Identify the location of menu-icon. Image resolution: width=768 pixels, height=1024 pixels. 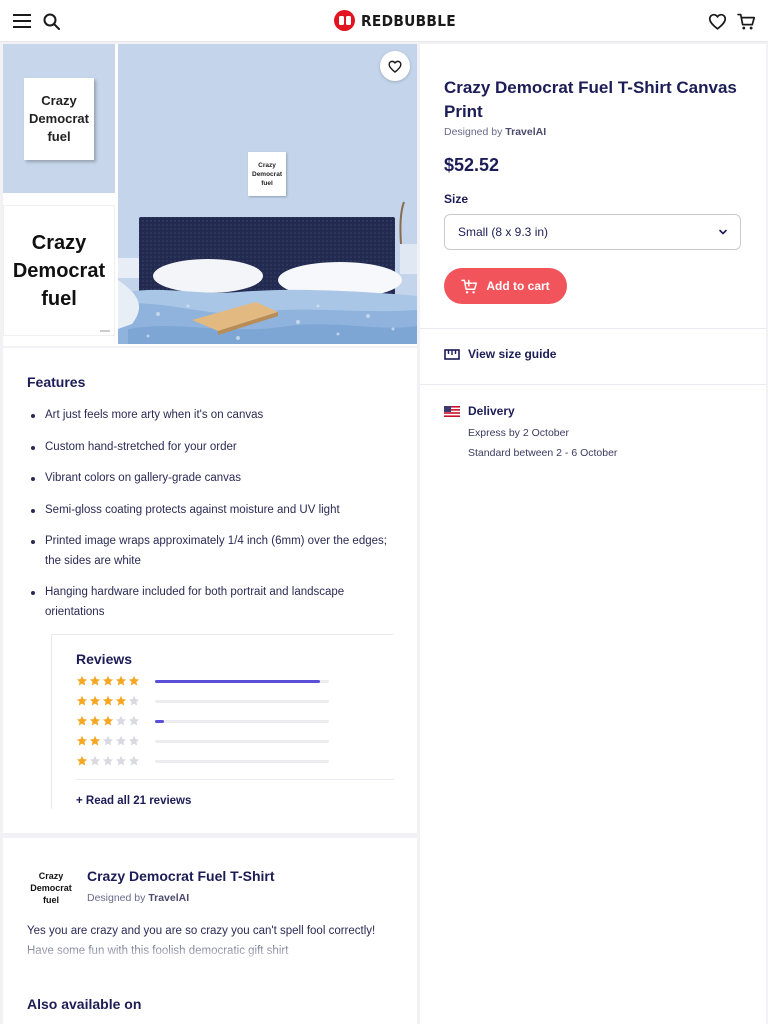
(22, 21).